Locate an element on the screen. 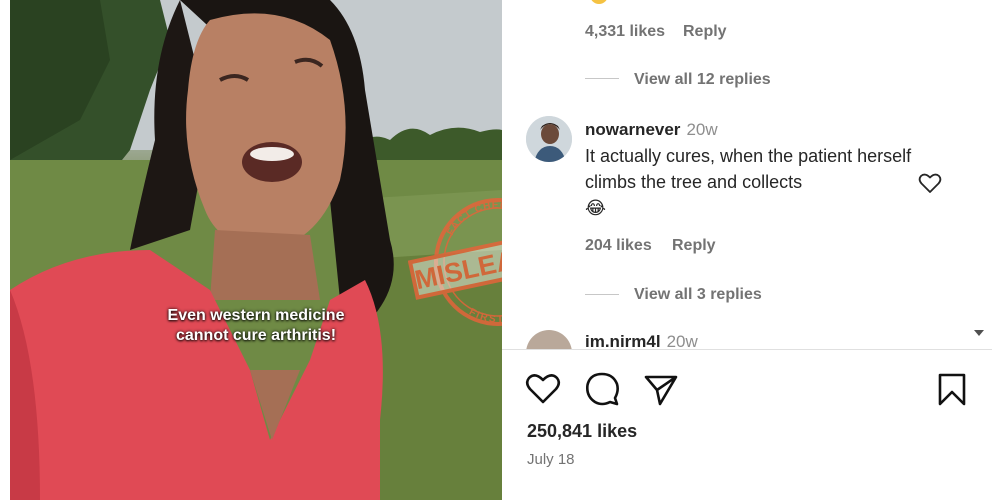 This screenshot has width=1000, height=500. prev-comment-reply: Reply is located at coordinates (705, 32).